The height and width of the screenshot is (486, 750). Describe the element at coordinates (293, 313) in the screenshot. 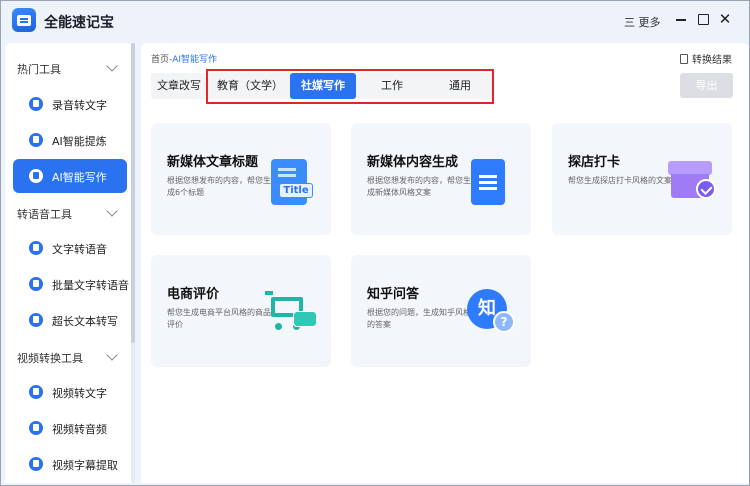

I see `shopping-cart-icon` at that location.